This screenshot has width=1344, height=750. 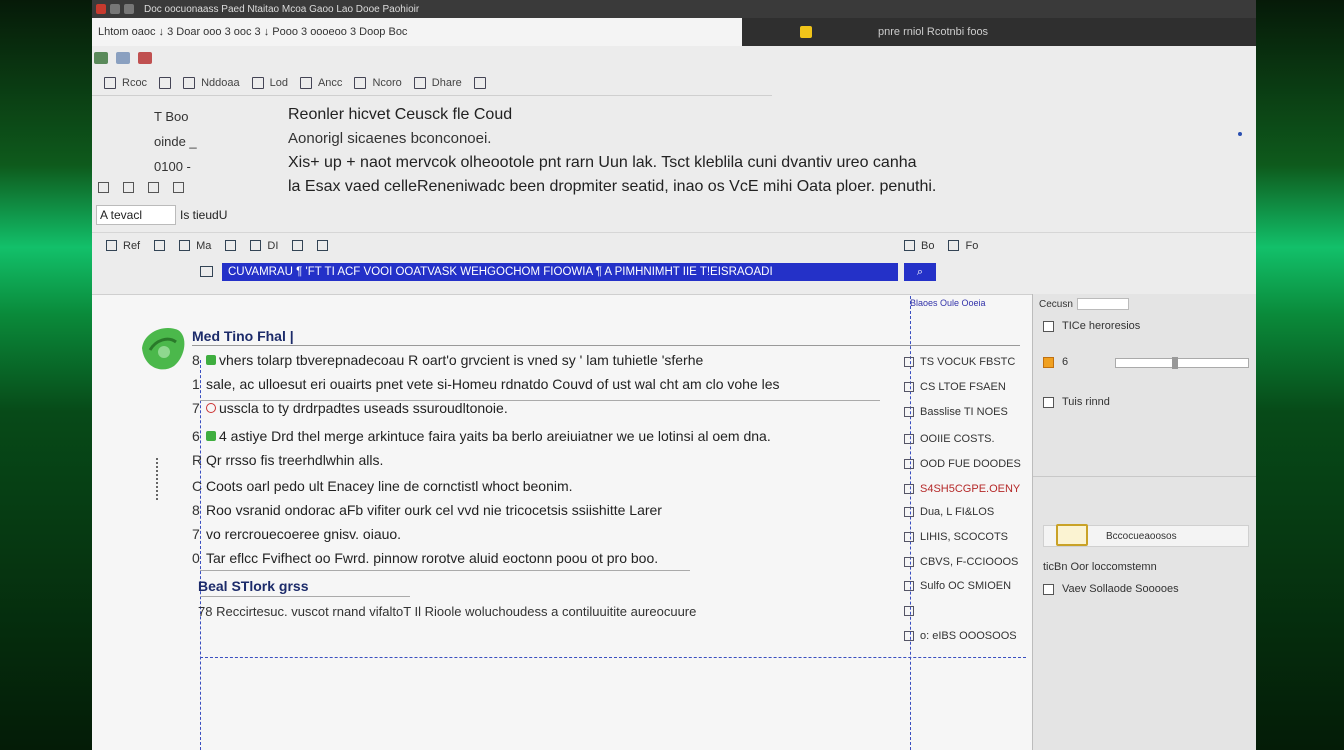 What do you see at coordinates (1146, 535) in the screenshot?
I see `folder-card: Bccocueaoosos` at bounding box center [1146, 535].